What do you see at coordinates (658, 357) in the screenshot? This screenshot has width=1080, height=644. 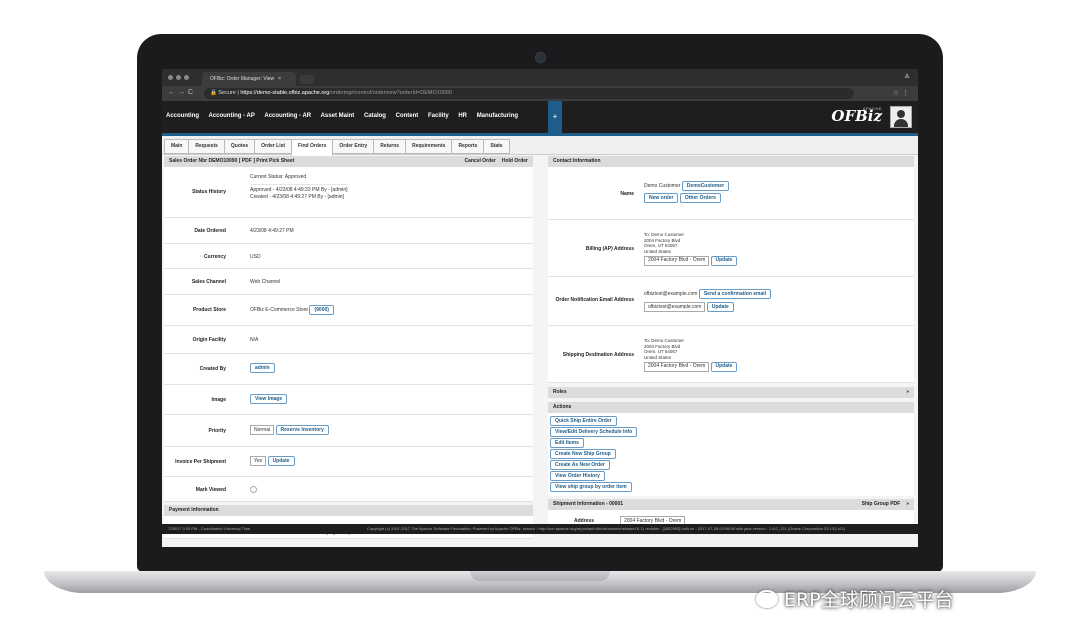 I see `shipping-line3: United States` at bounding box center [658, 357].